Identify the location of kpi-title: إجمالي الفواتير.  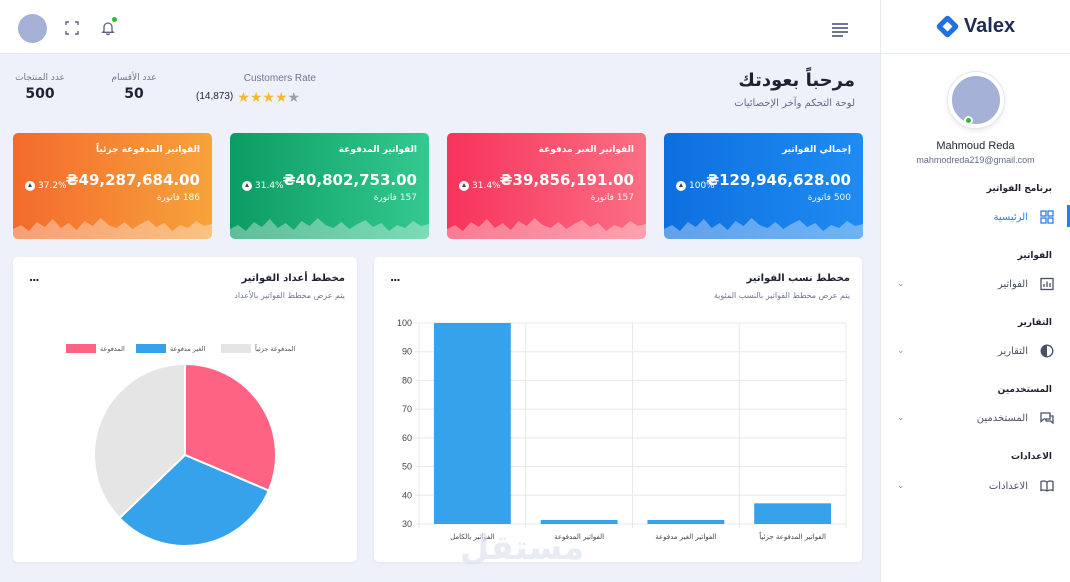
(816, 150).